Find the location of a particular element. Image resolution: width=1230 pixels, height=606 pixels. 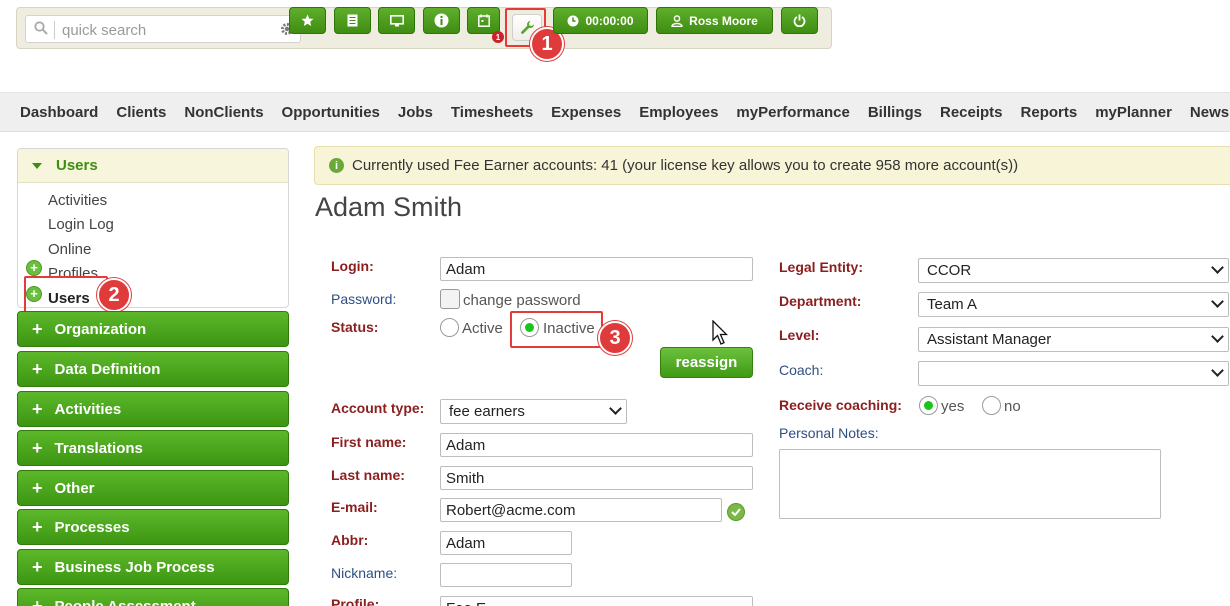

user-menu-button: Ross Moore is located at coordinates (714, 20).